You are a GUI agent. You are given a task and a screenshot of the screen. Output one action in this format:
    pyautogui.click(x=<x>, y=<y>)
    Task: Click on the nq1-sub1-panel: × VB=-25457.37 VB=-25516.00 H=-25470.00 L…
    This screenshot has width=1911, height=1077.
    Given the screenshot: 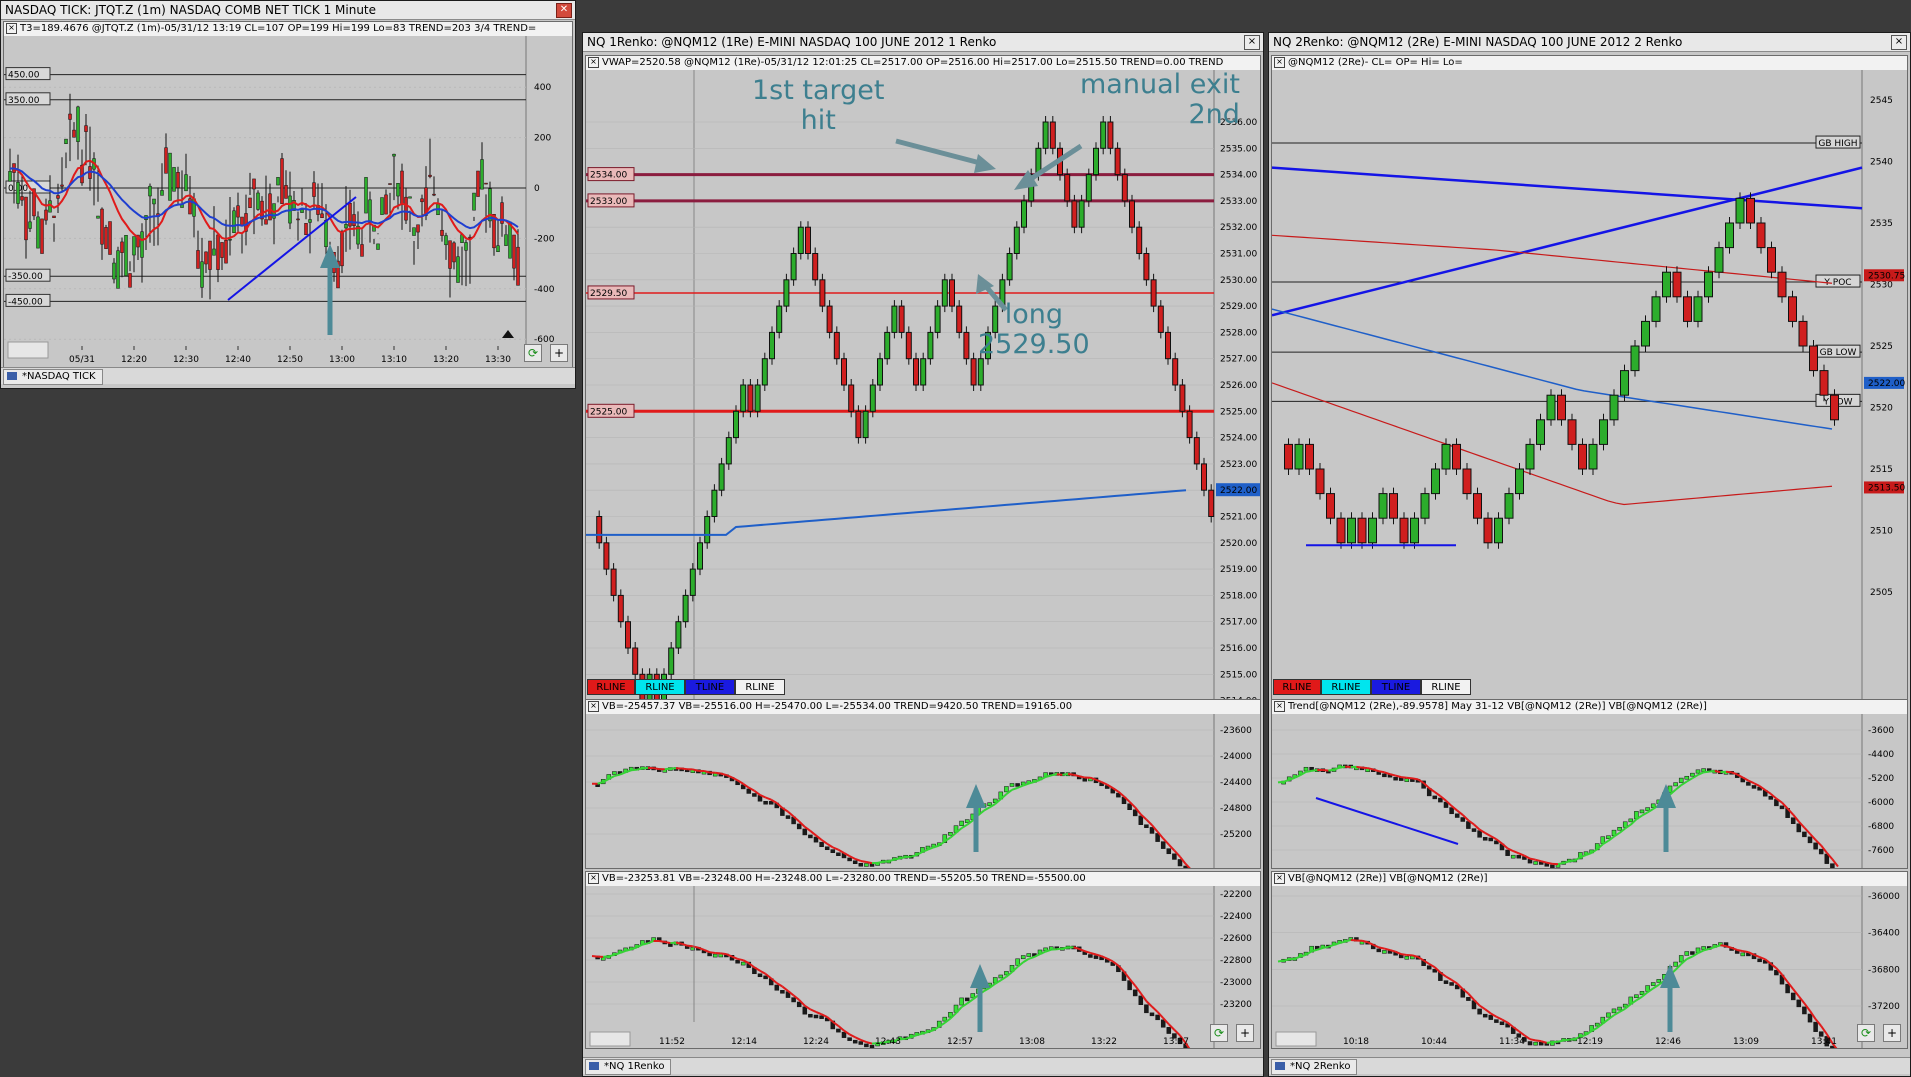 What is the action you would take?
    pyautogui.click(x=923, y=784)
    